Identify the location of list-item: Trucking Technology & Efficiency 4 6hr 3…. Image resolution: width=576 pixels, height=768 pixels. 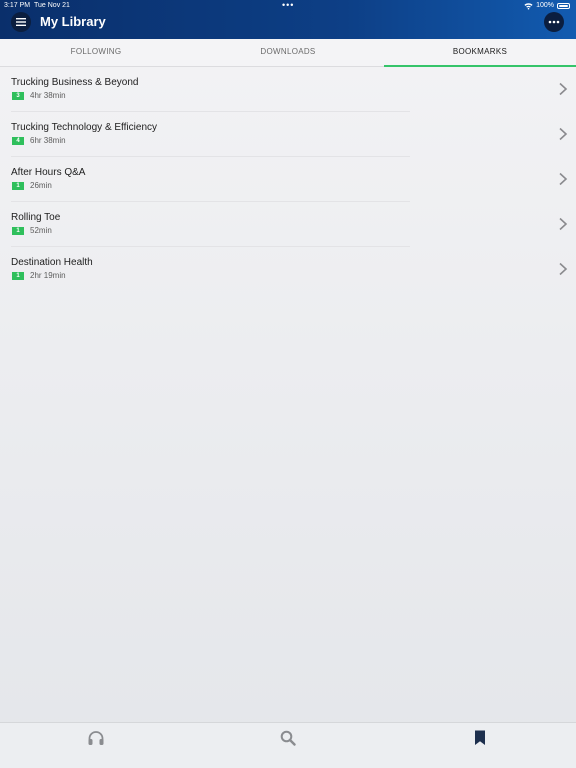
(288, 134).